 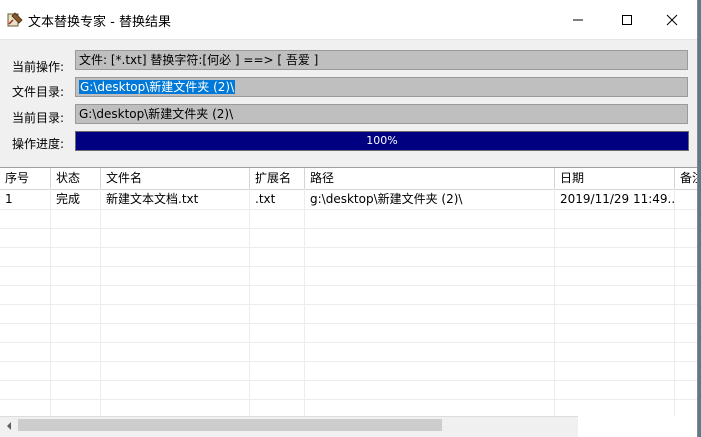 What do you see at coordinates (199, 60) in the screenshot?
I see `operation-value: 文件: [*.txt] 替换字符:[何必 ] ==> [ 吾爱 ]` at bounding box center [199, 60].